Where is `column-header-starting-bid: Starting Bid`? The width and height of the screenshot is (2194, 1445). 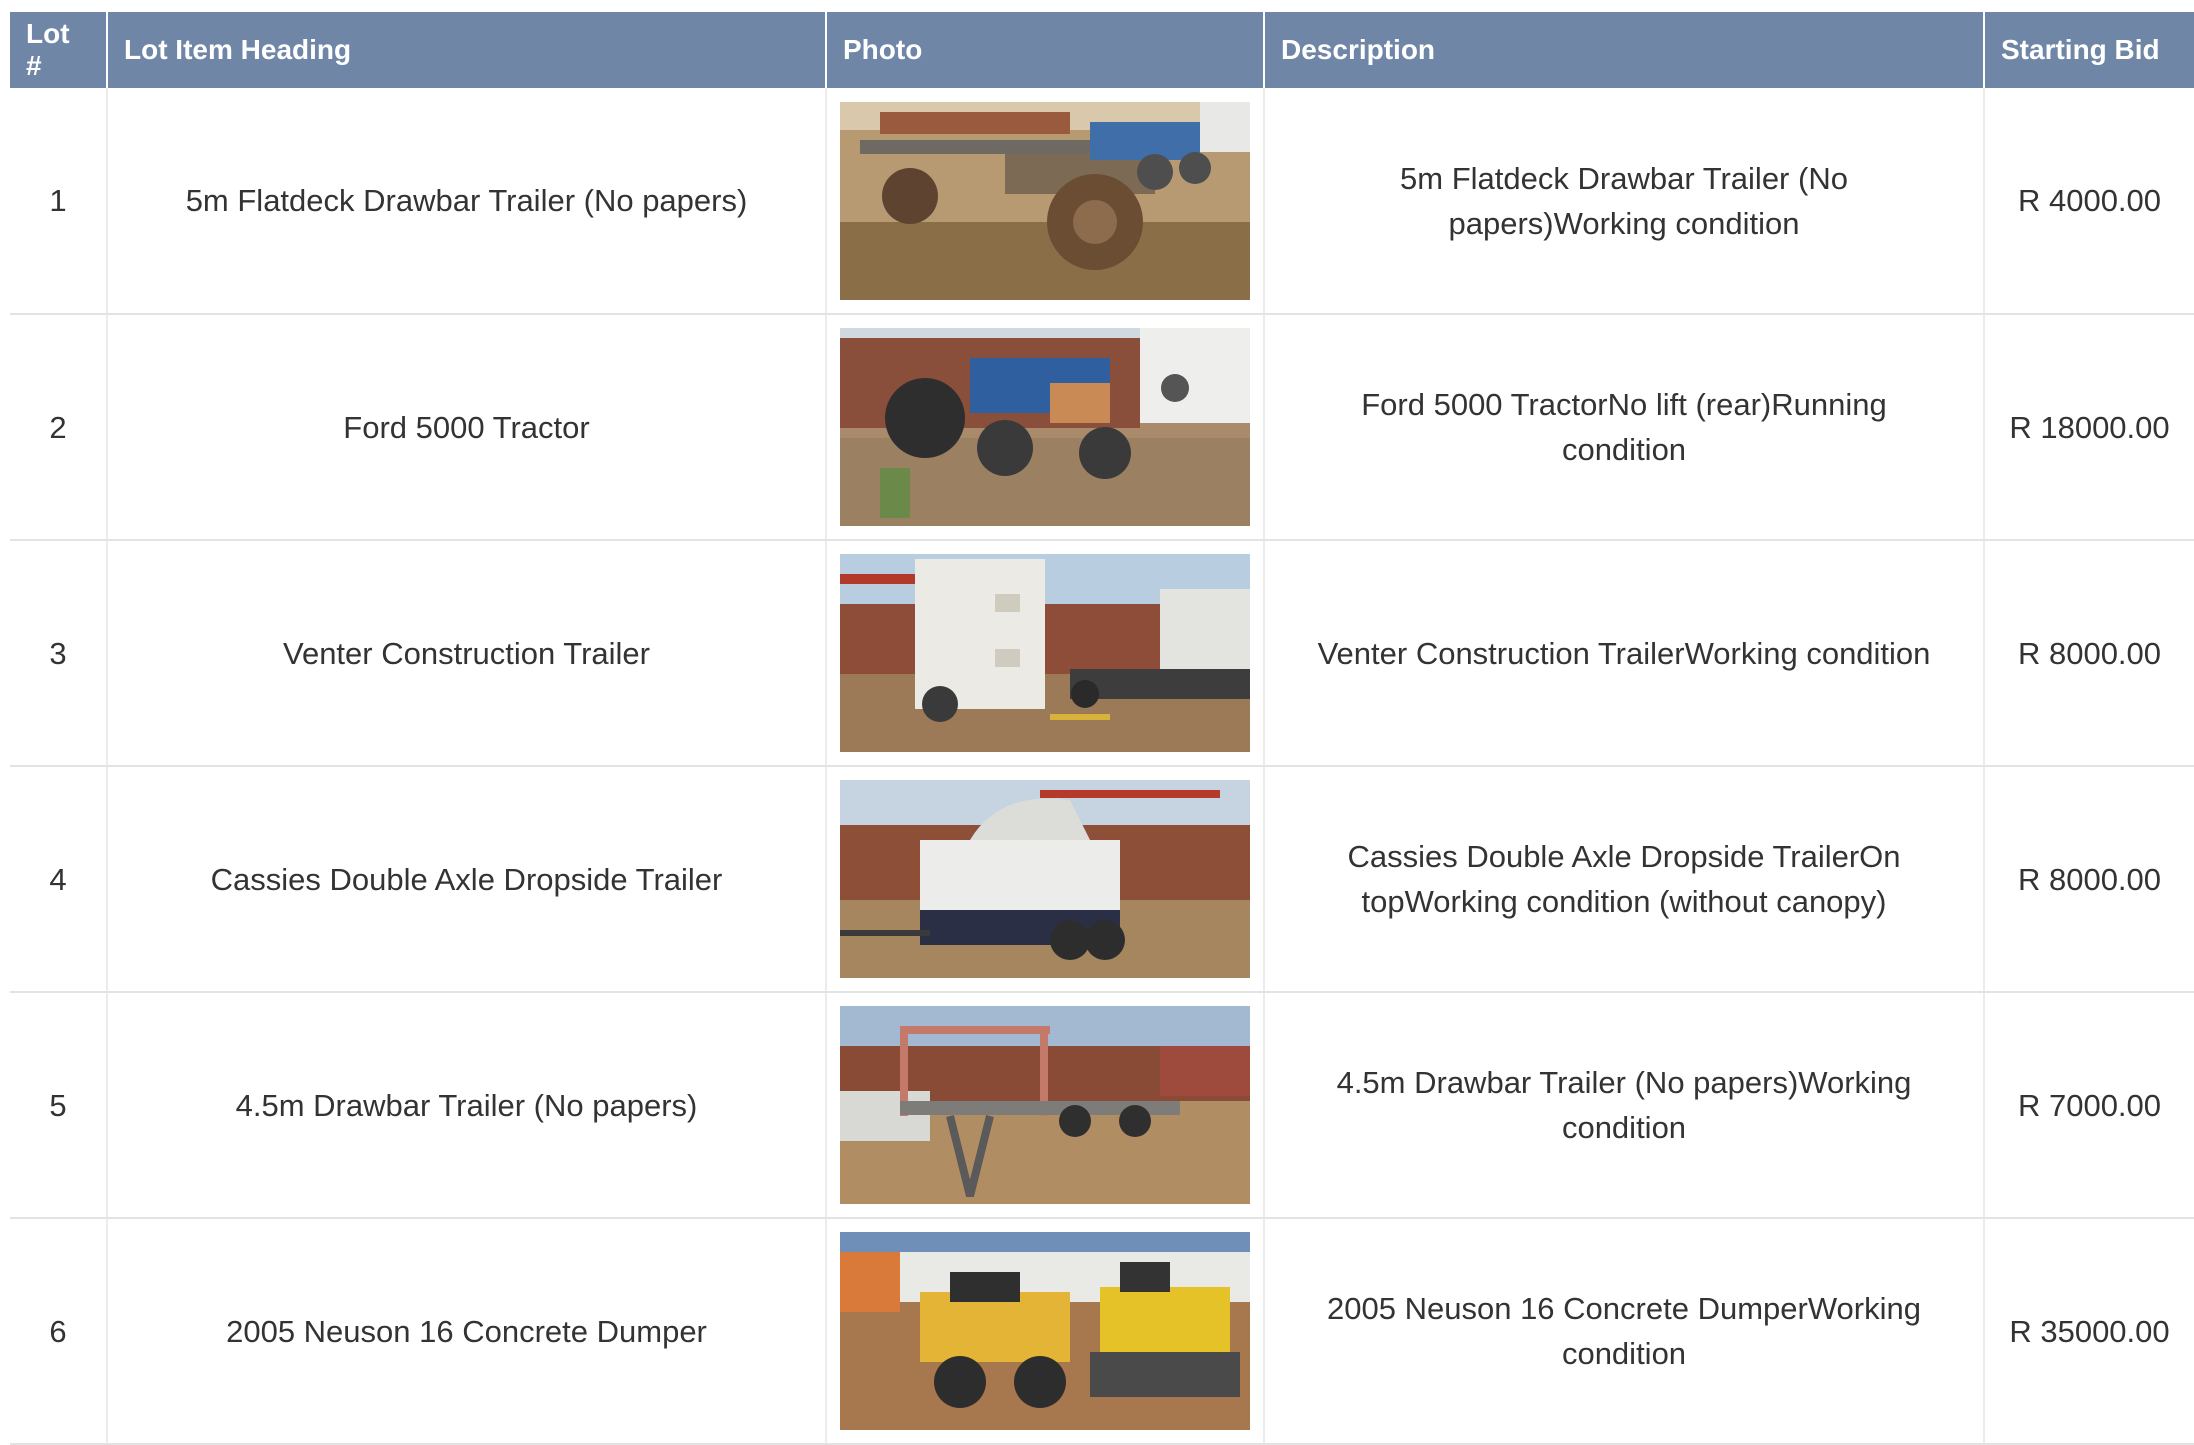
column-header-starting-bid: Starting Bid is located at coordinates (2089, 50).